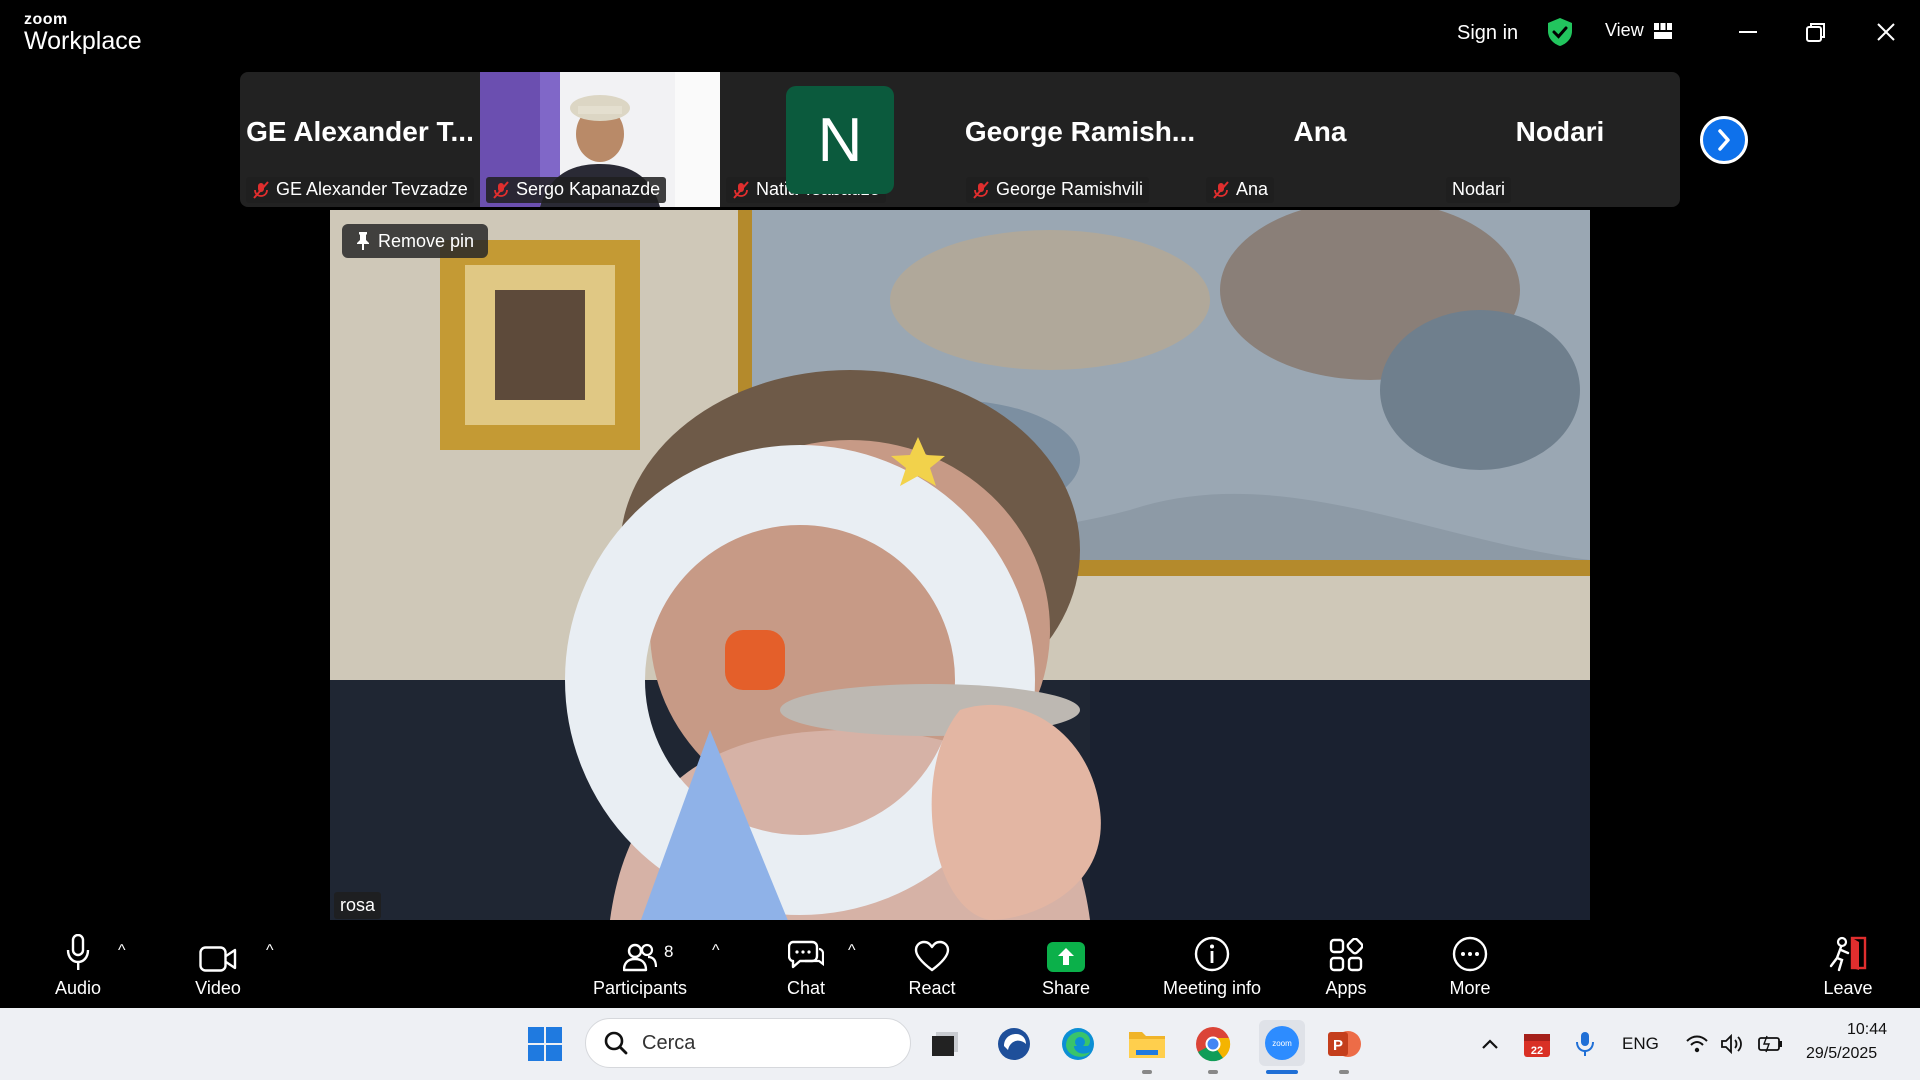 The image size is (1920, 1080). I want to click on volume-icon, so click(1731, 1044).